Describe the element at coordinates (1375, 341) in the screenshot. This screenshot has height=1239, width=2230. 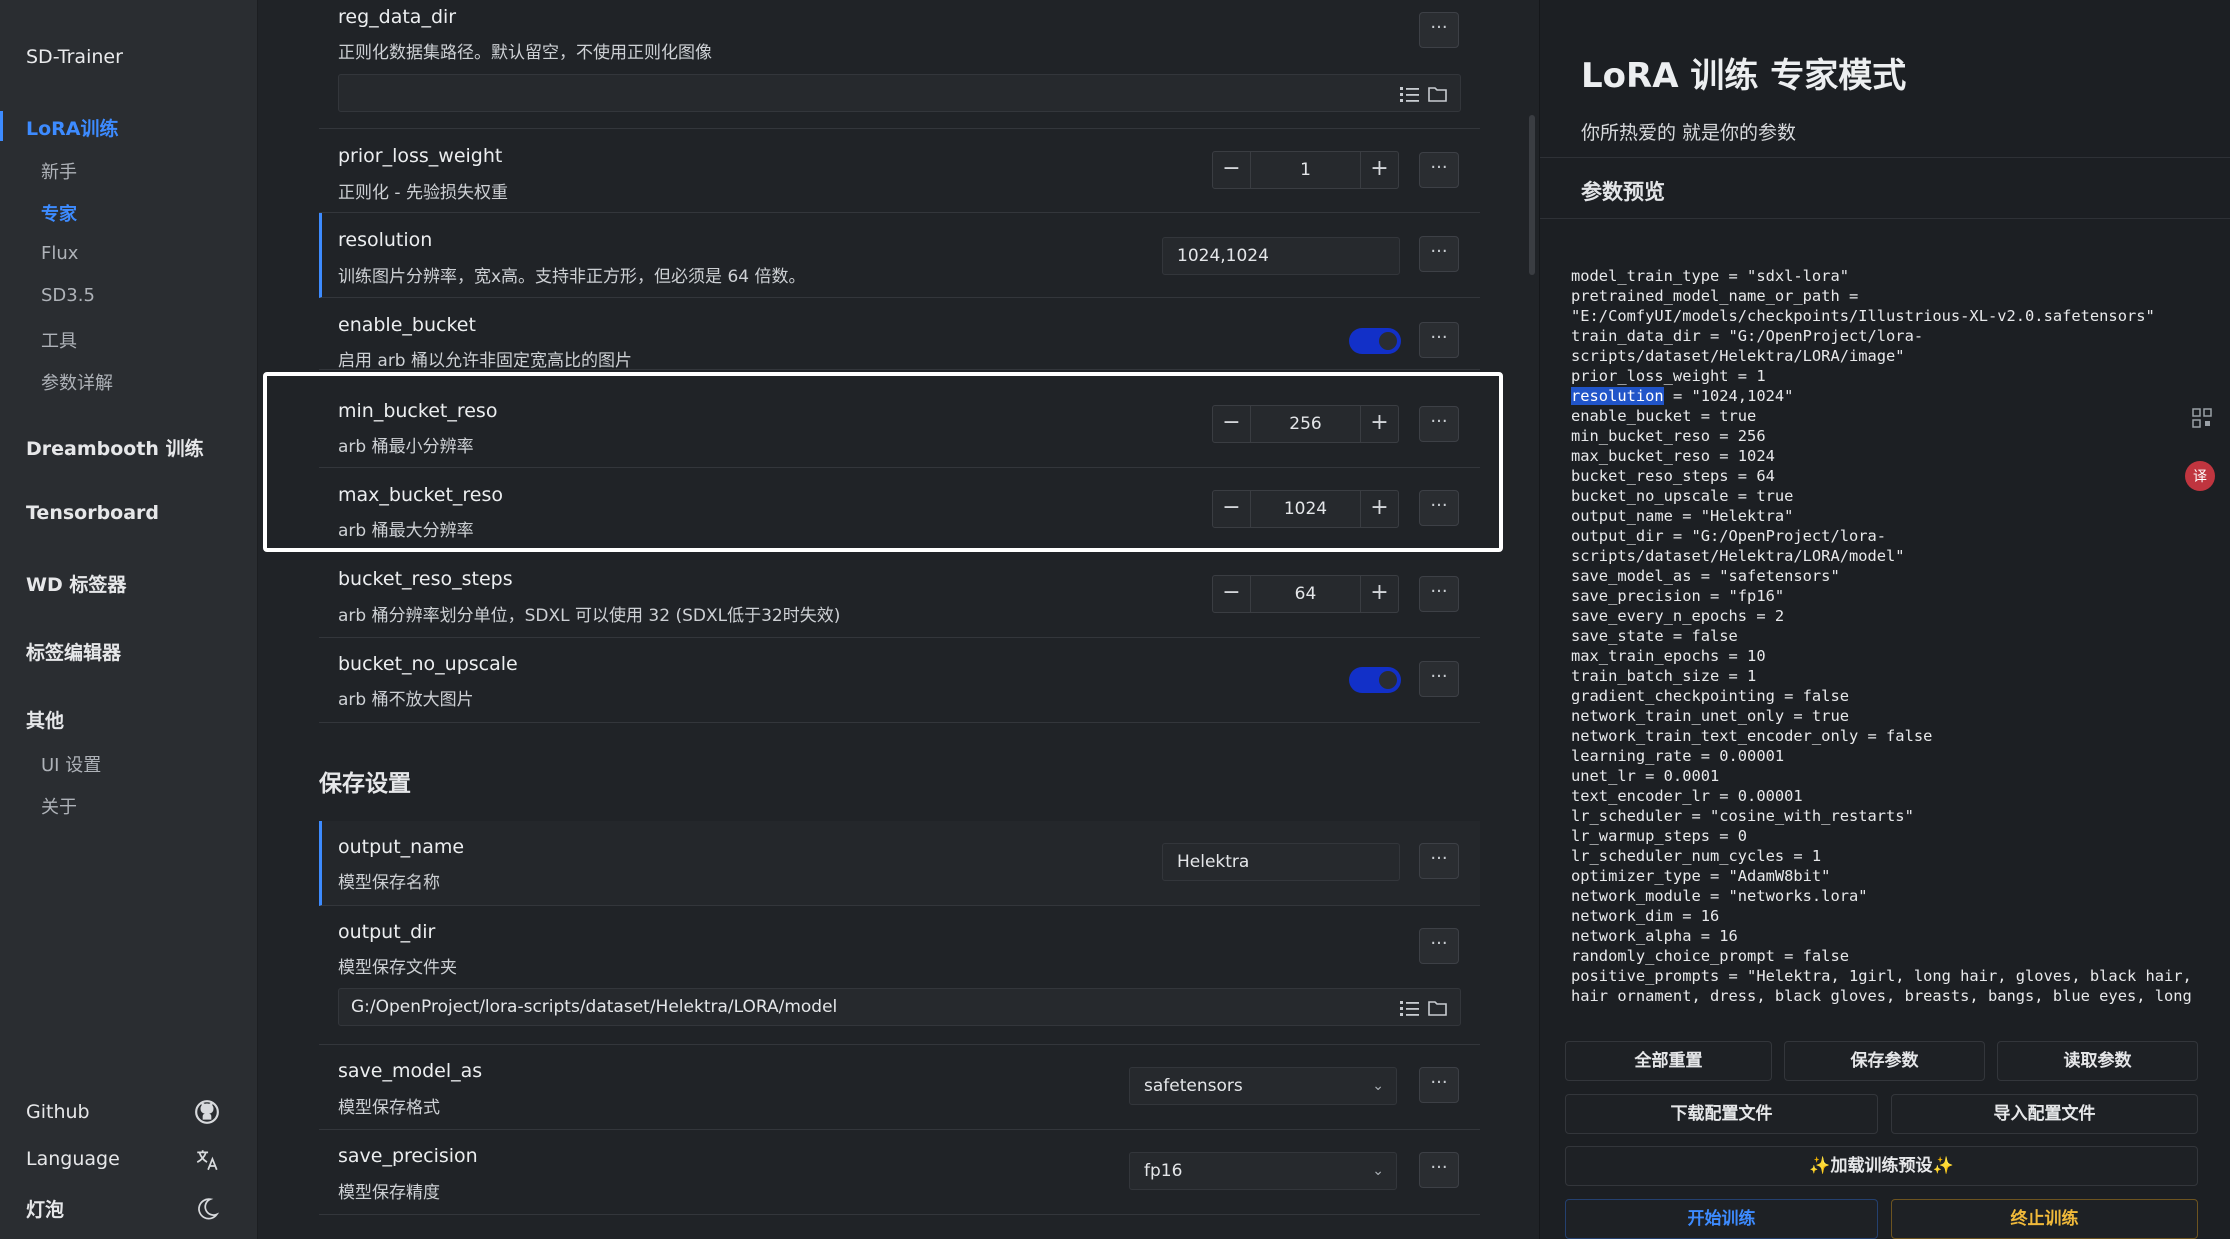
I see `enable-bucket-toggle` at that location.